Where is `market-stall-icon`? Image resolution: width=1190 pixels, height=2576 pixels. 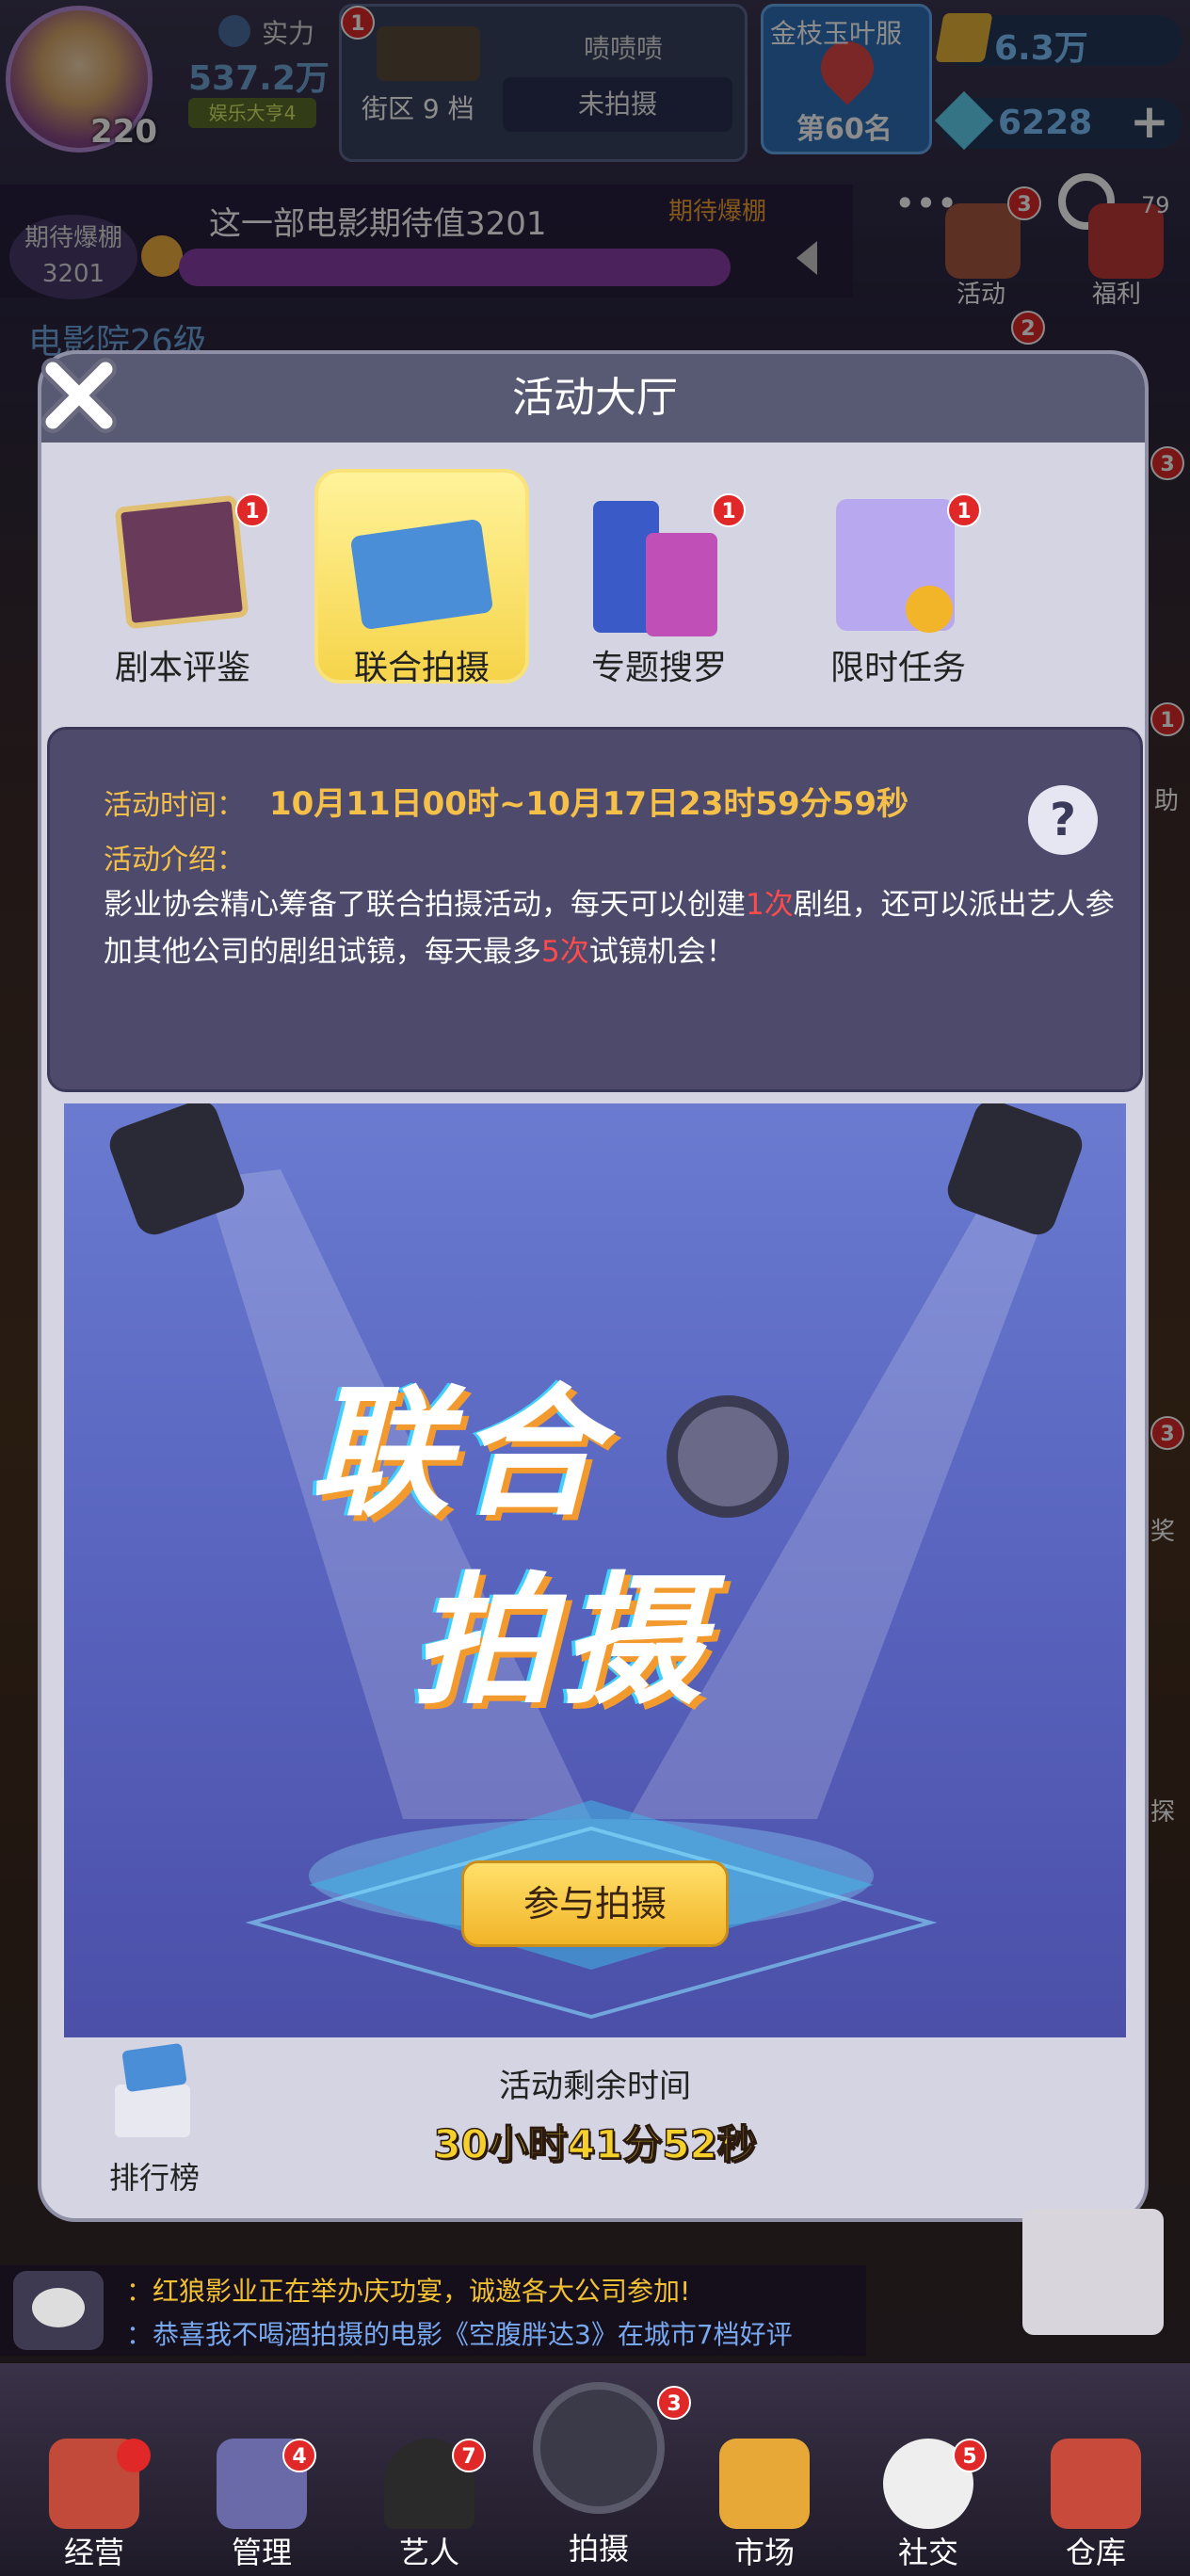
market-stall-icon is located at coordinates (764, 2484).